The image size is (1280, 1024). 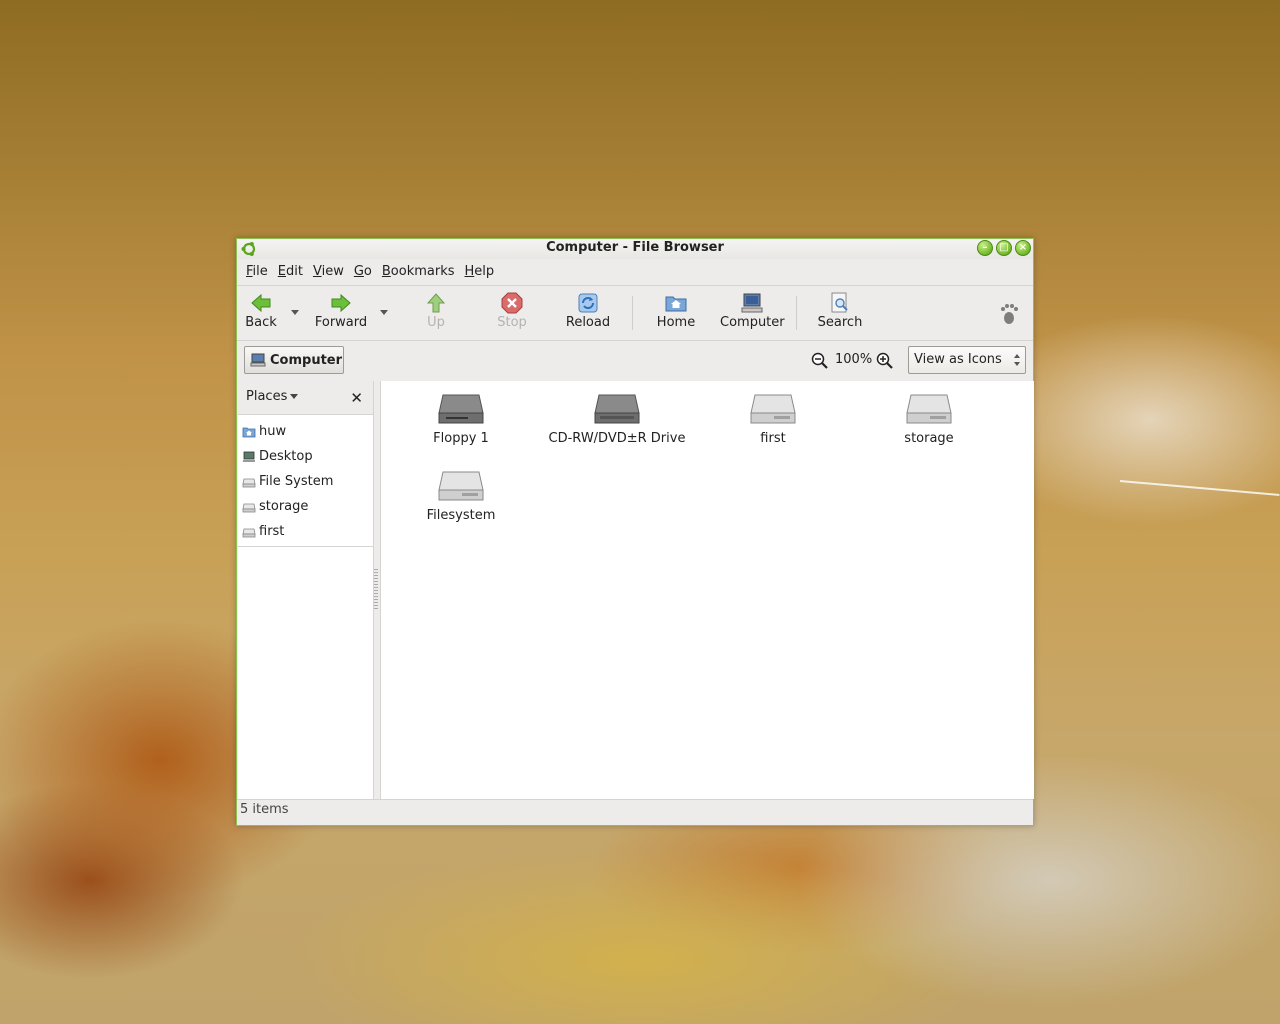 I want to click on search-button: Search, so click(x=840, y=311).